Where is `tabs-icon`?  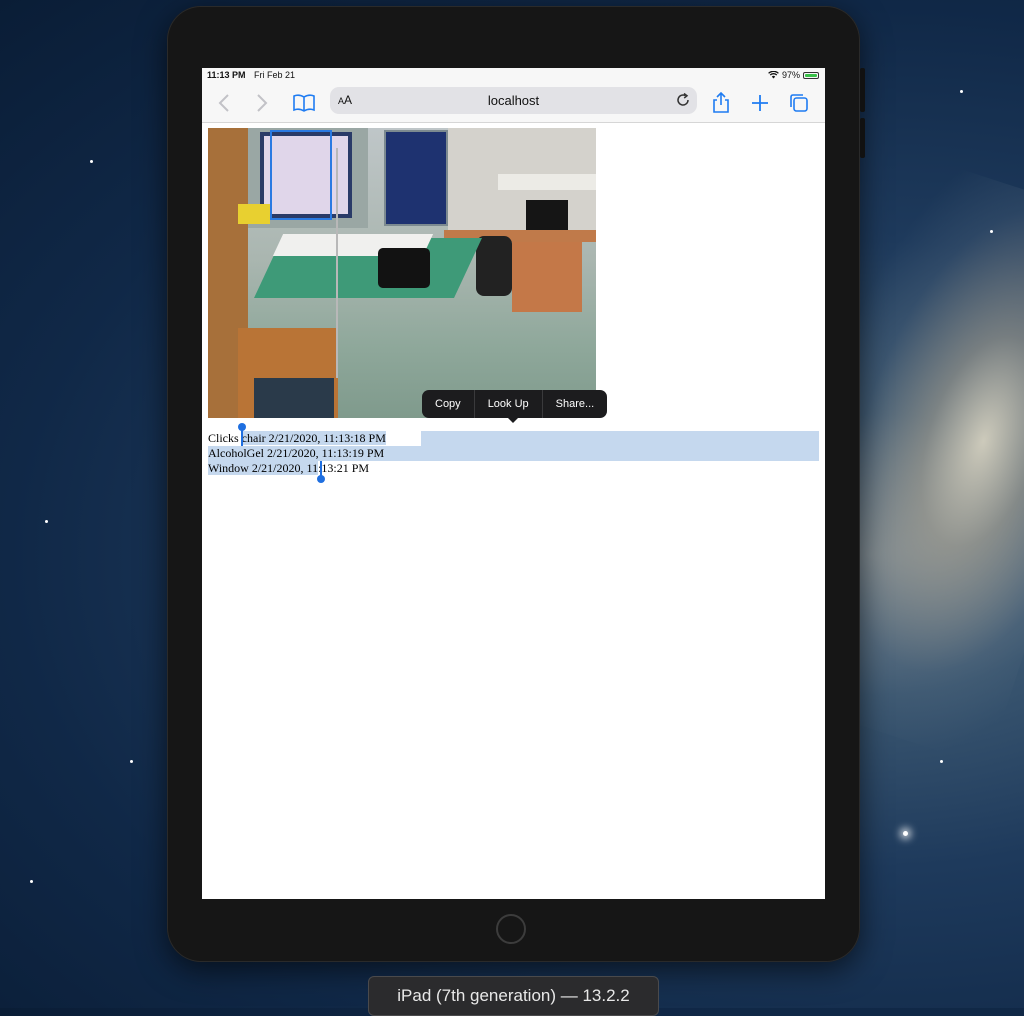 tabs-icon is located at coordinates (799, 103).